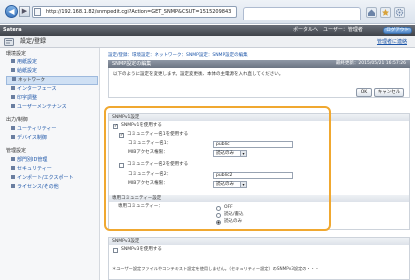  I want to click on sidebar-item-print-adjust: 印字調整, so click(24, 98).